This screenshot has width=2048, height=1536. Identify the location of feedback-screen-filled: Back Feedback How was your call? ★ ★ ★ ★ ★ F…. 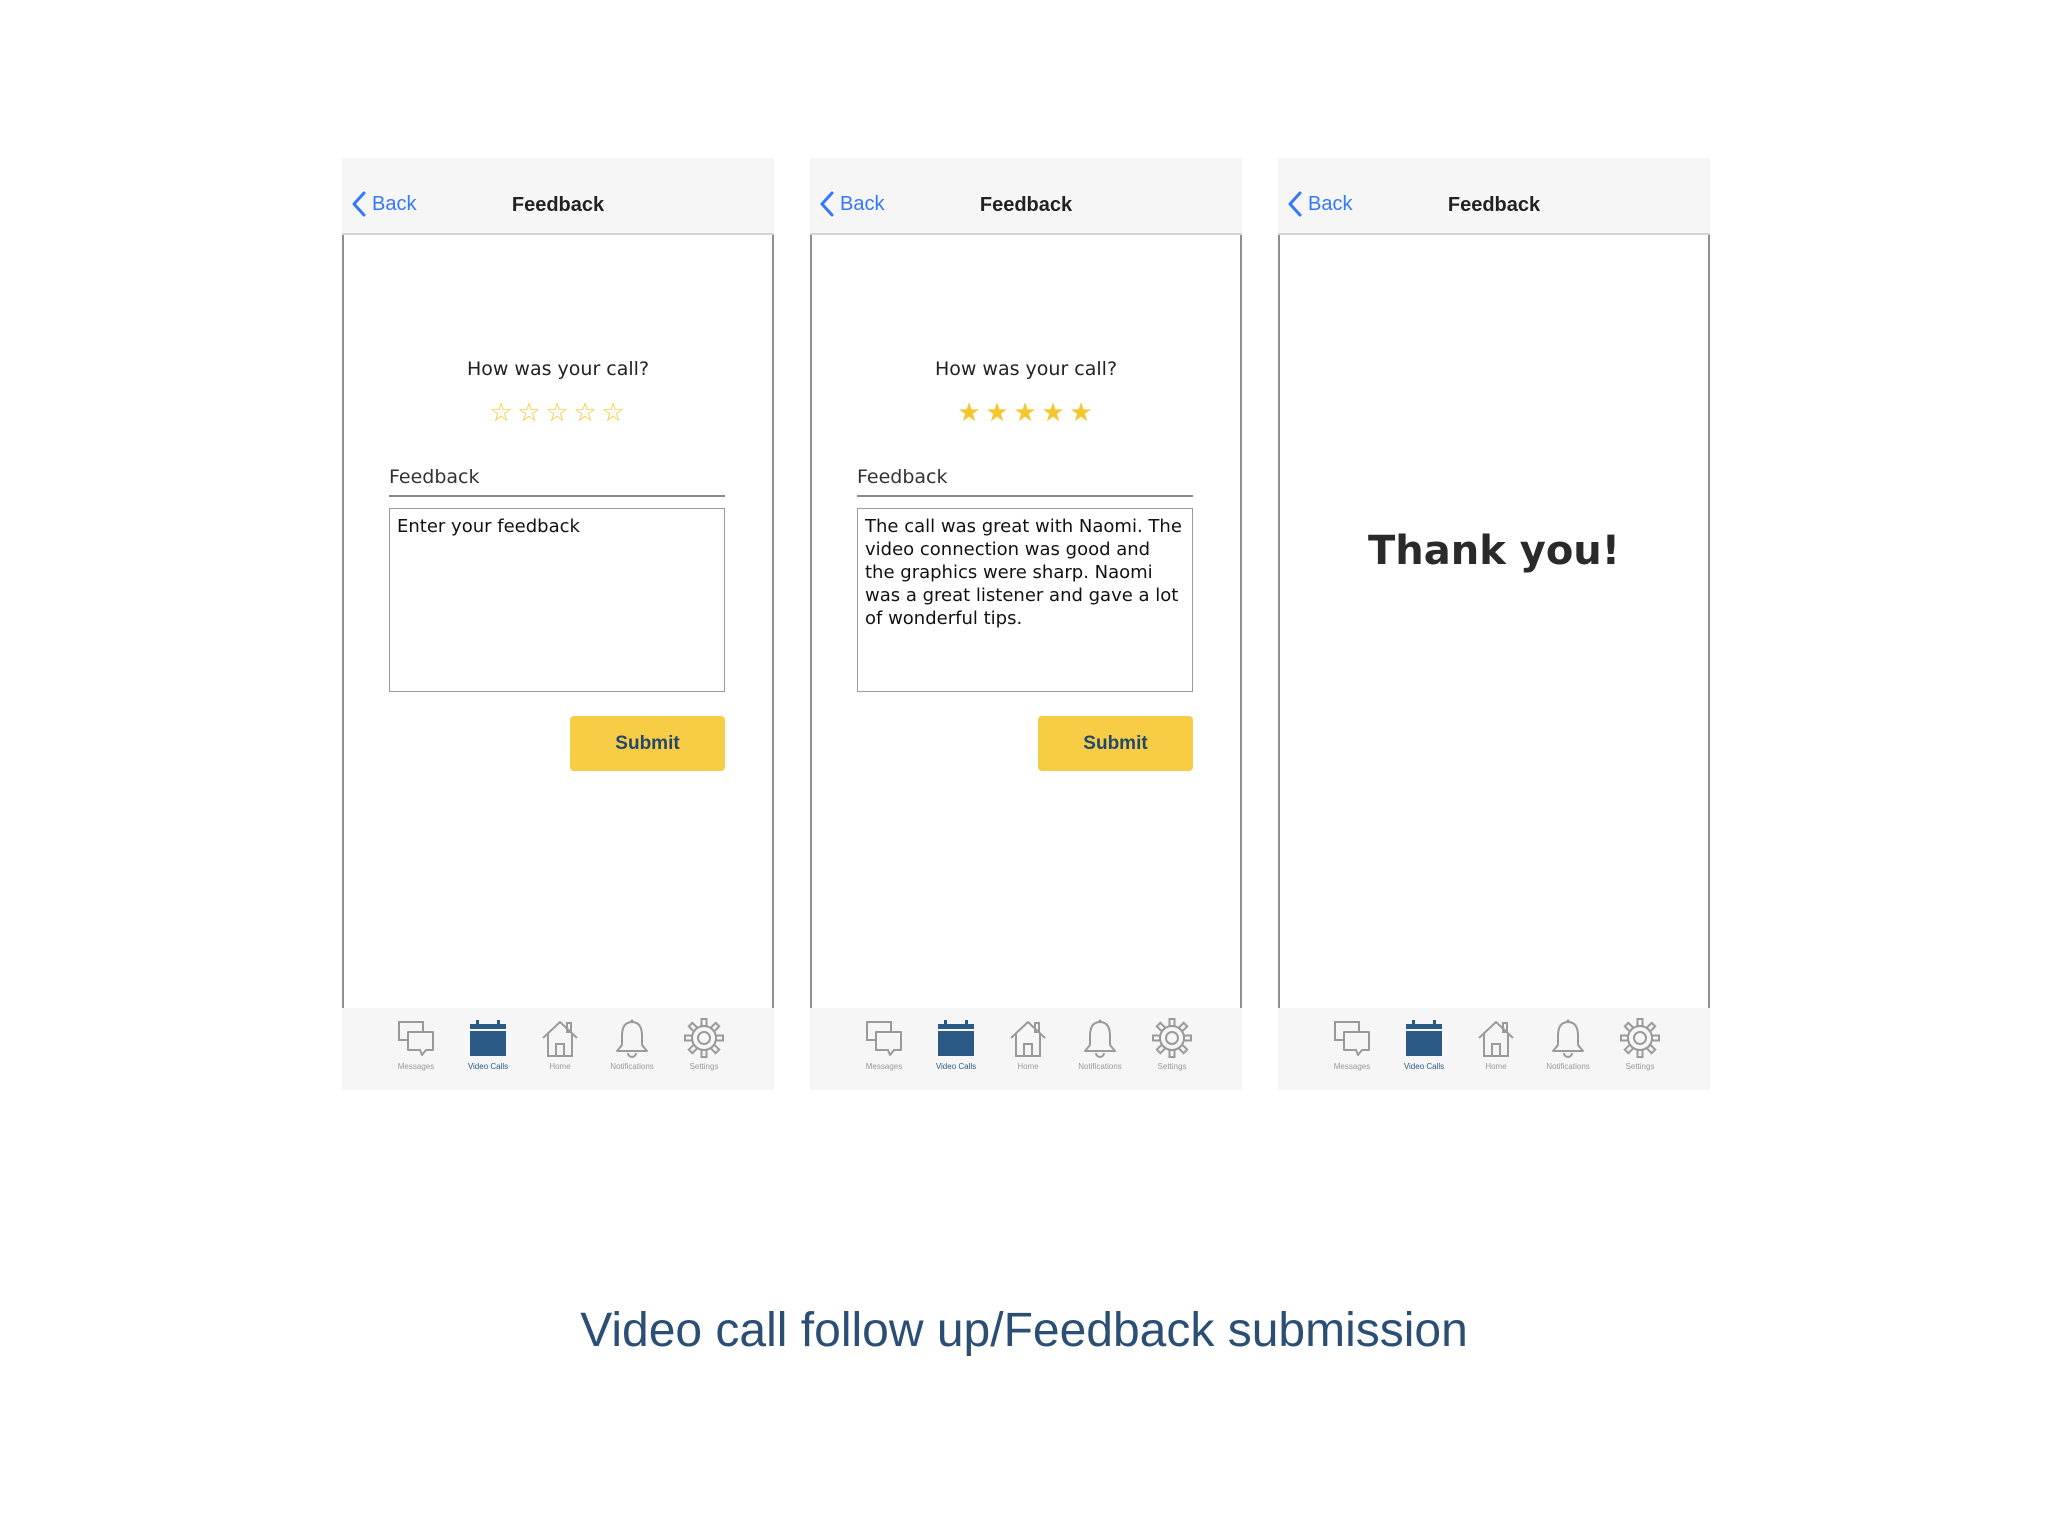
(1026, 624).